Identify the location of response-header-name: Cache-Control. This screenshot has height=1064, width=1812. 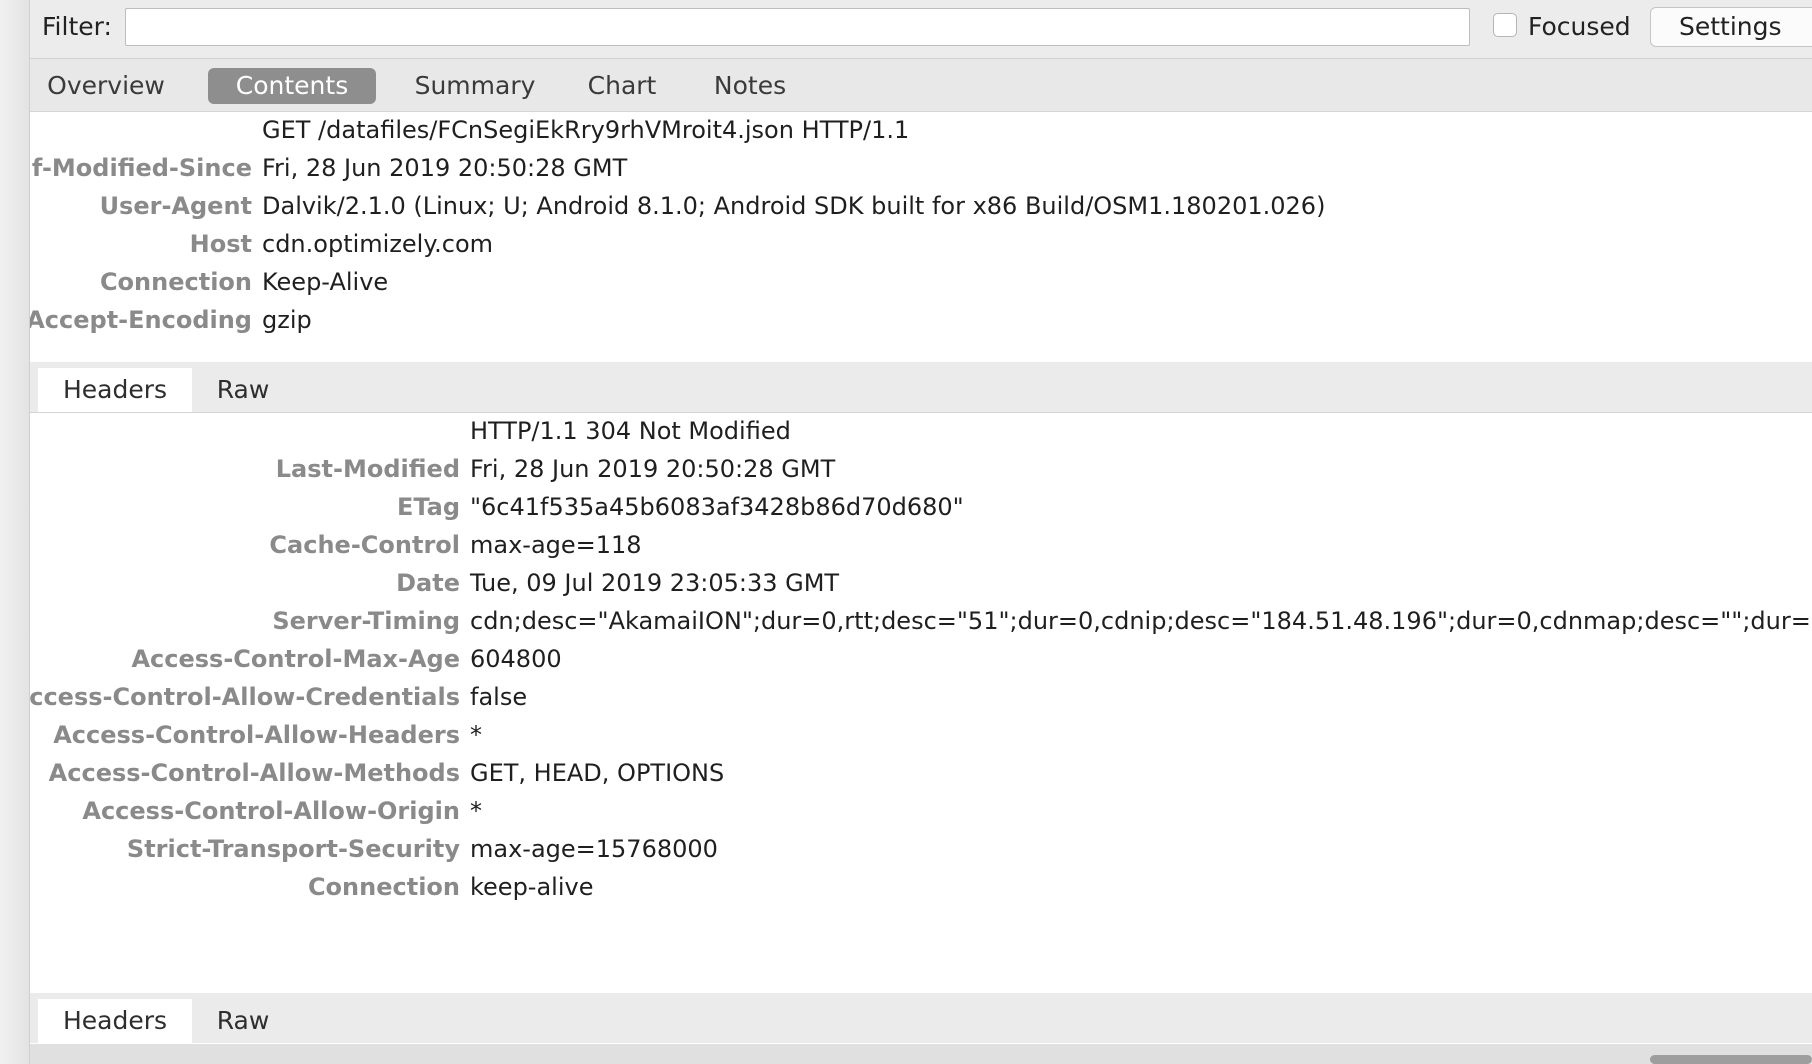
(364, 545).